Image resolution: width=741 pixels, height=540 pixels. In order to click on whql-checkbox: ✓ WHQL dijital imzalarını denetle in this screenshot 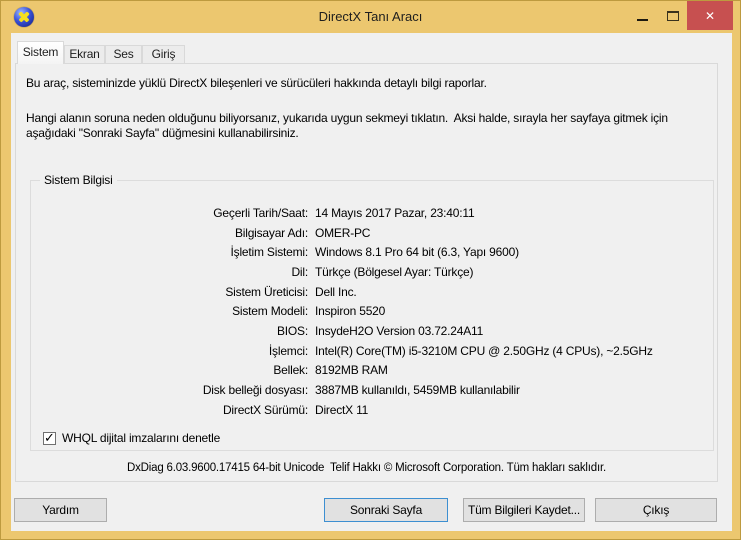, I will do `click(132, 437)`.